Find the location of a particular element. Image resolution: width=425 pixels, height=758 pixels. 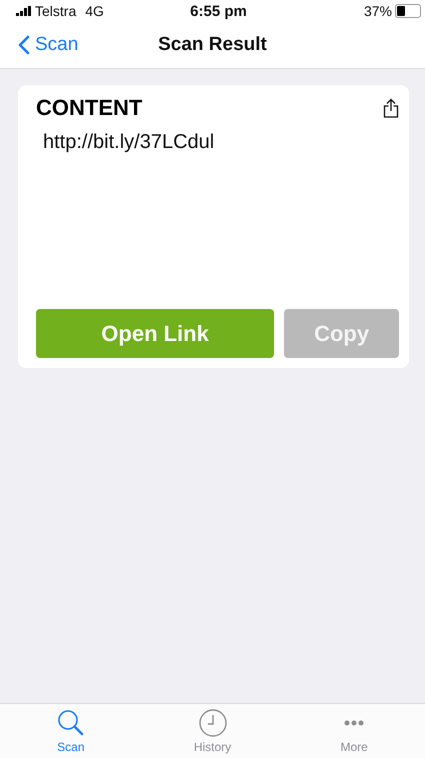

tab-item: History is located at coordinates (213, 731).